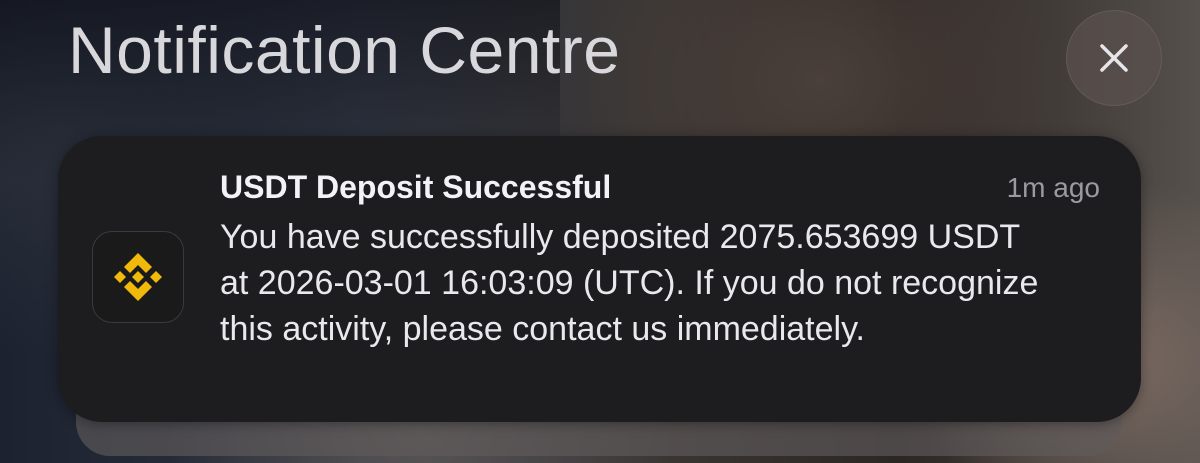 This screenshot has width=1200, height=463. I want to click on app-icon, so click(138, 277).